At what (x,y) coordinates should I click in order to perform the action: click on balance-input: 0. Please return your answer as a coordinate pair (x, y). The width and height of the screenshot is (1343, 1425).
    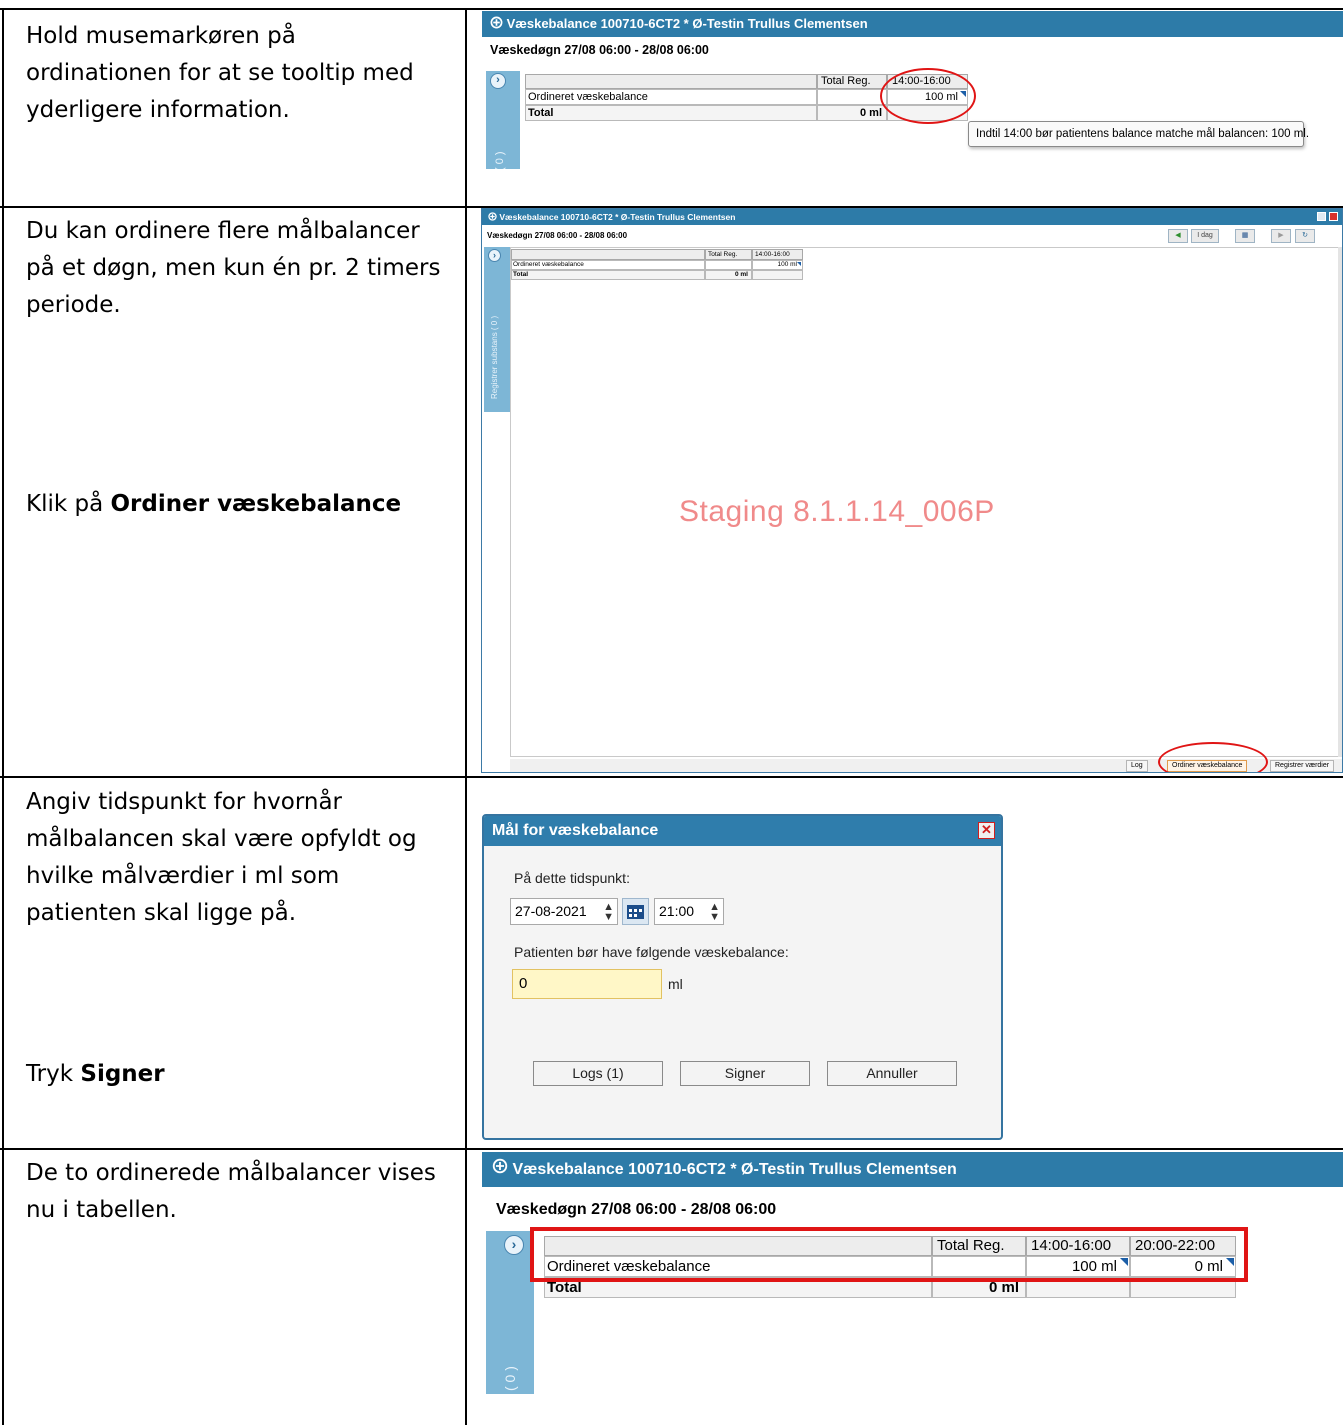
    Looking at the image, I should click on (587, 984).